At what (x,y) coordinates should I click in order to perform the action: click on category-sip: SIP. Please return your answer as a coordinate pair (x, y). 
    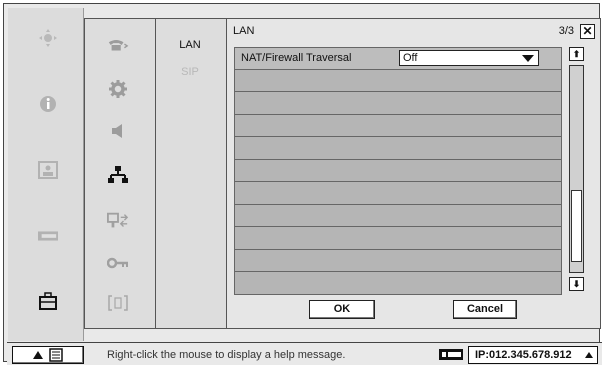
    Looking at the image, I should click on (190, 72).